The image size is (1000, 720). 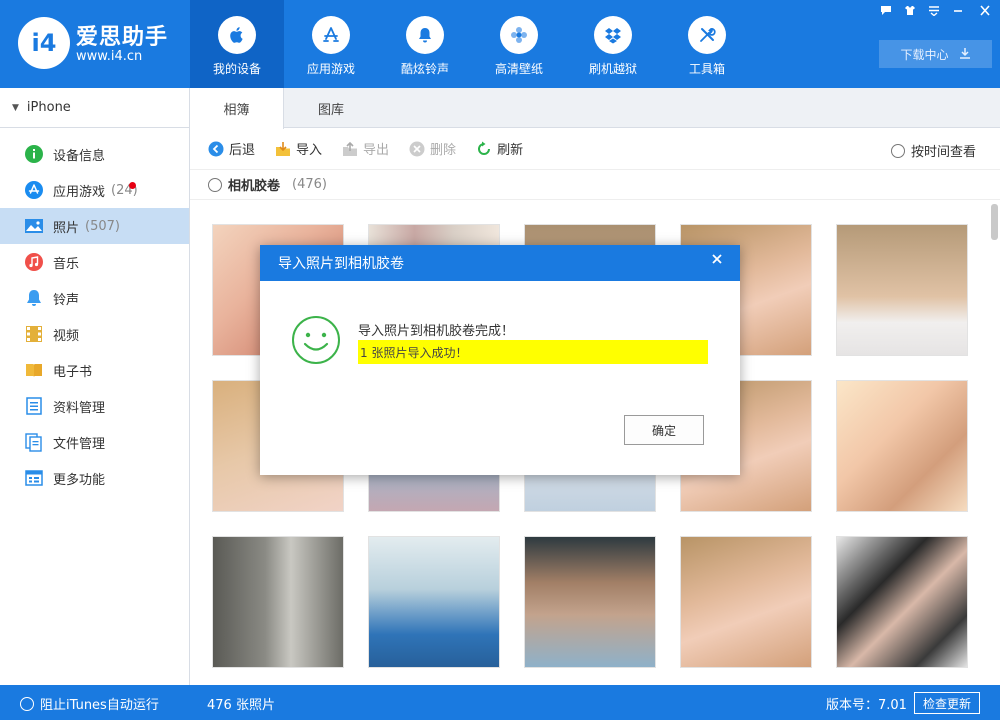 I want to click on dialog-title: 导入照片到相机胶卷, so click(x=341, y=264).